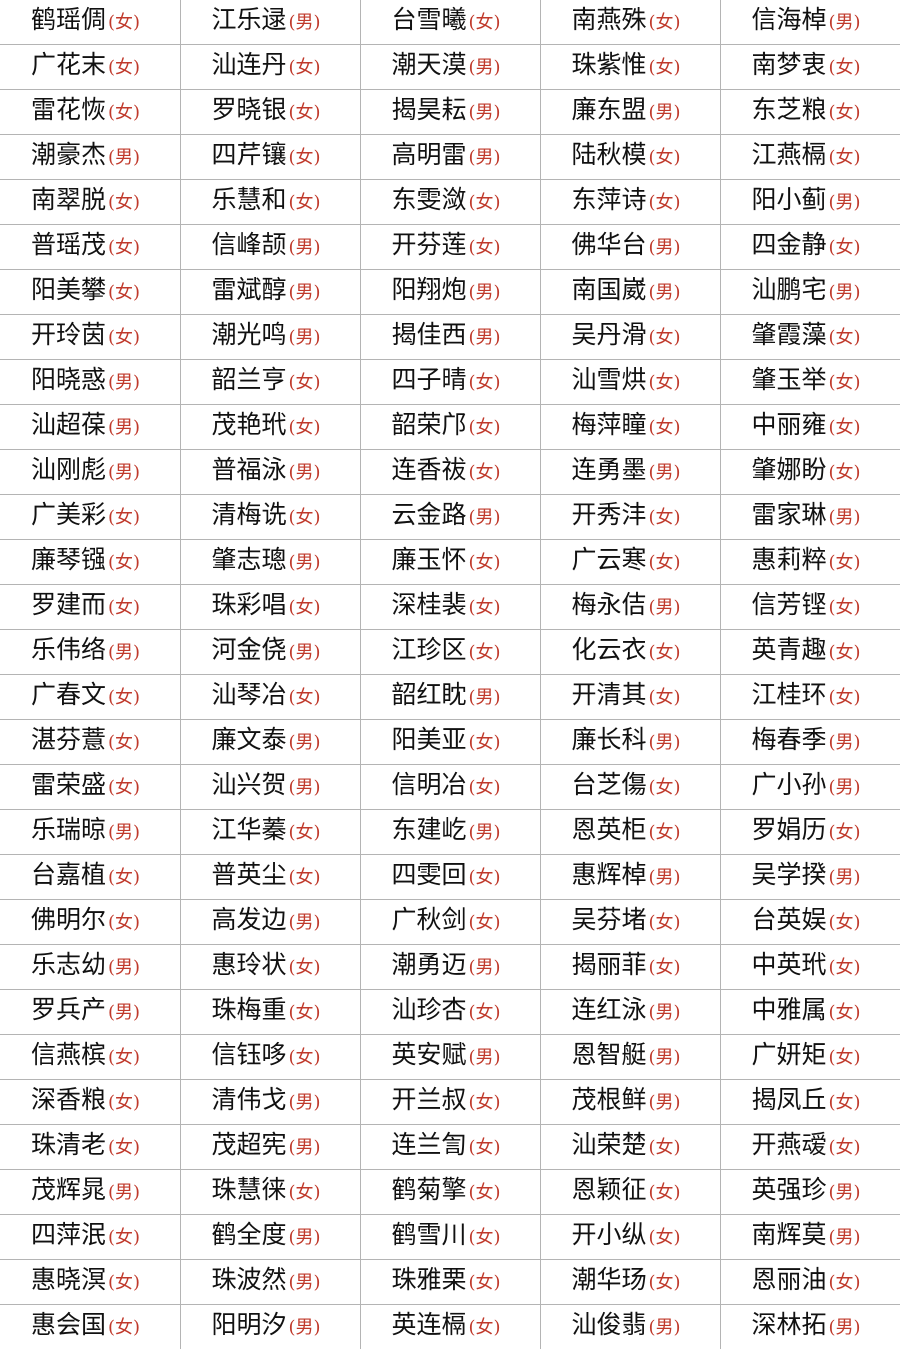 This screenshot has width=900, height=1349. I want to click on name-entry: 台芝傷(女), so click(630, 787).